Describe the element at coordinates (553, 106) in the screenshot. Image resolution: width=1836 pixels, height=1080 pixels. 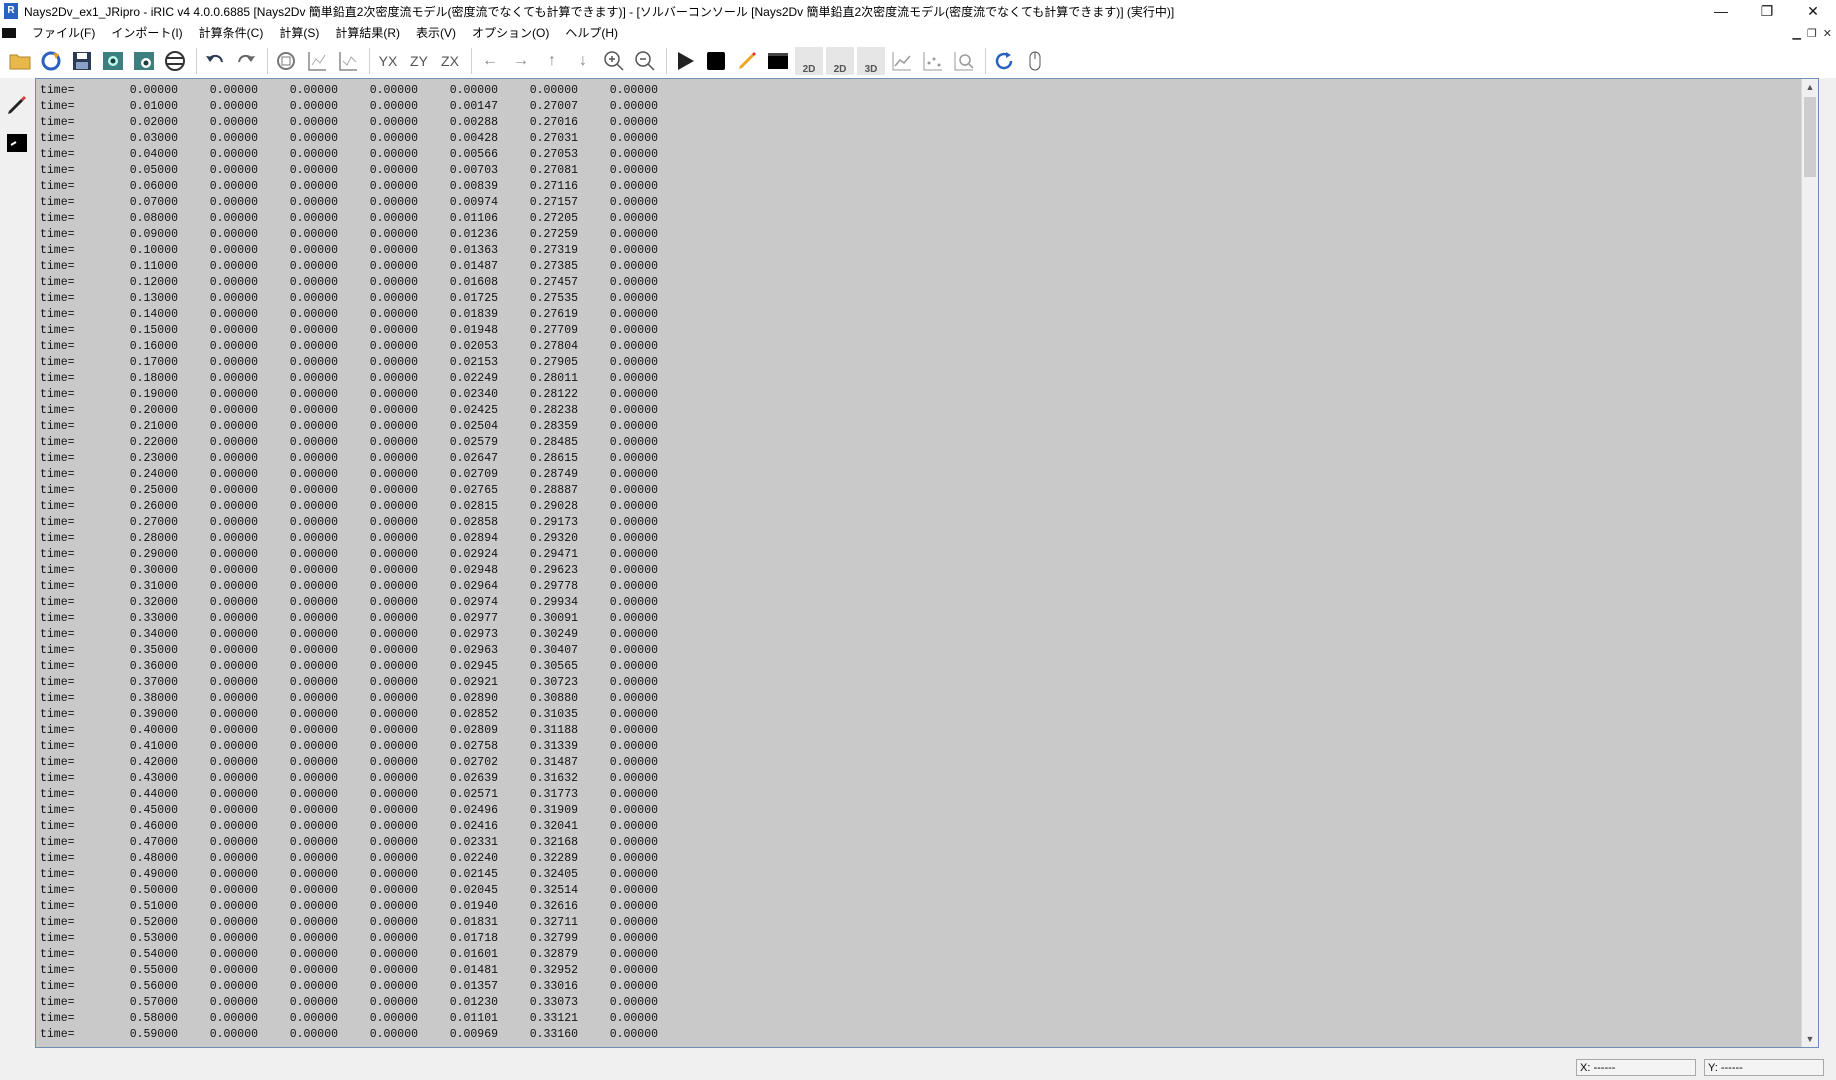
I see `console-value: 0.27007` at that location.